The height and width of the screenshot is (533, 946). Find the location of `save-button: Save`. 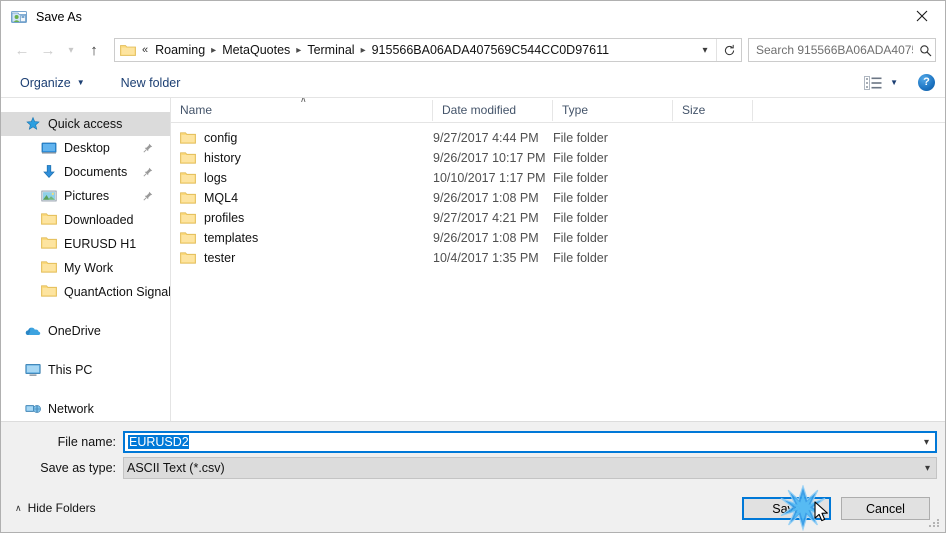

save-button: Save is located at coordinates (786, 508).